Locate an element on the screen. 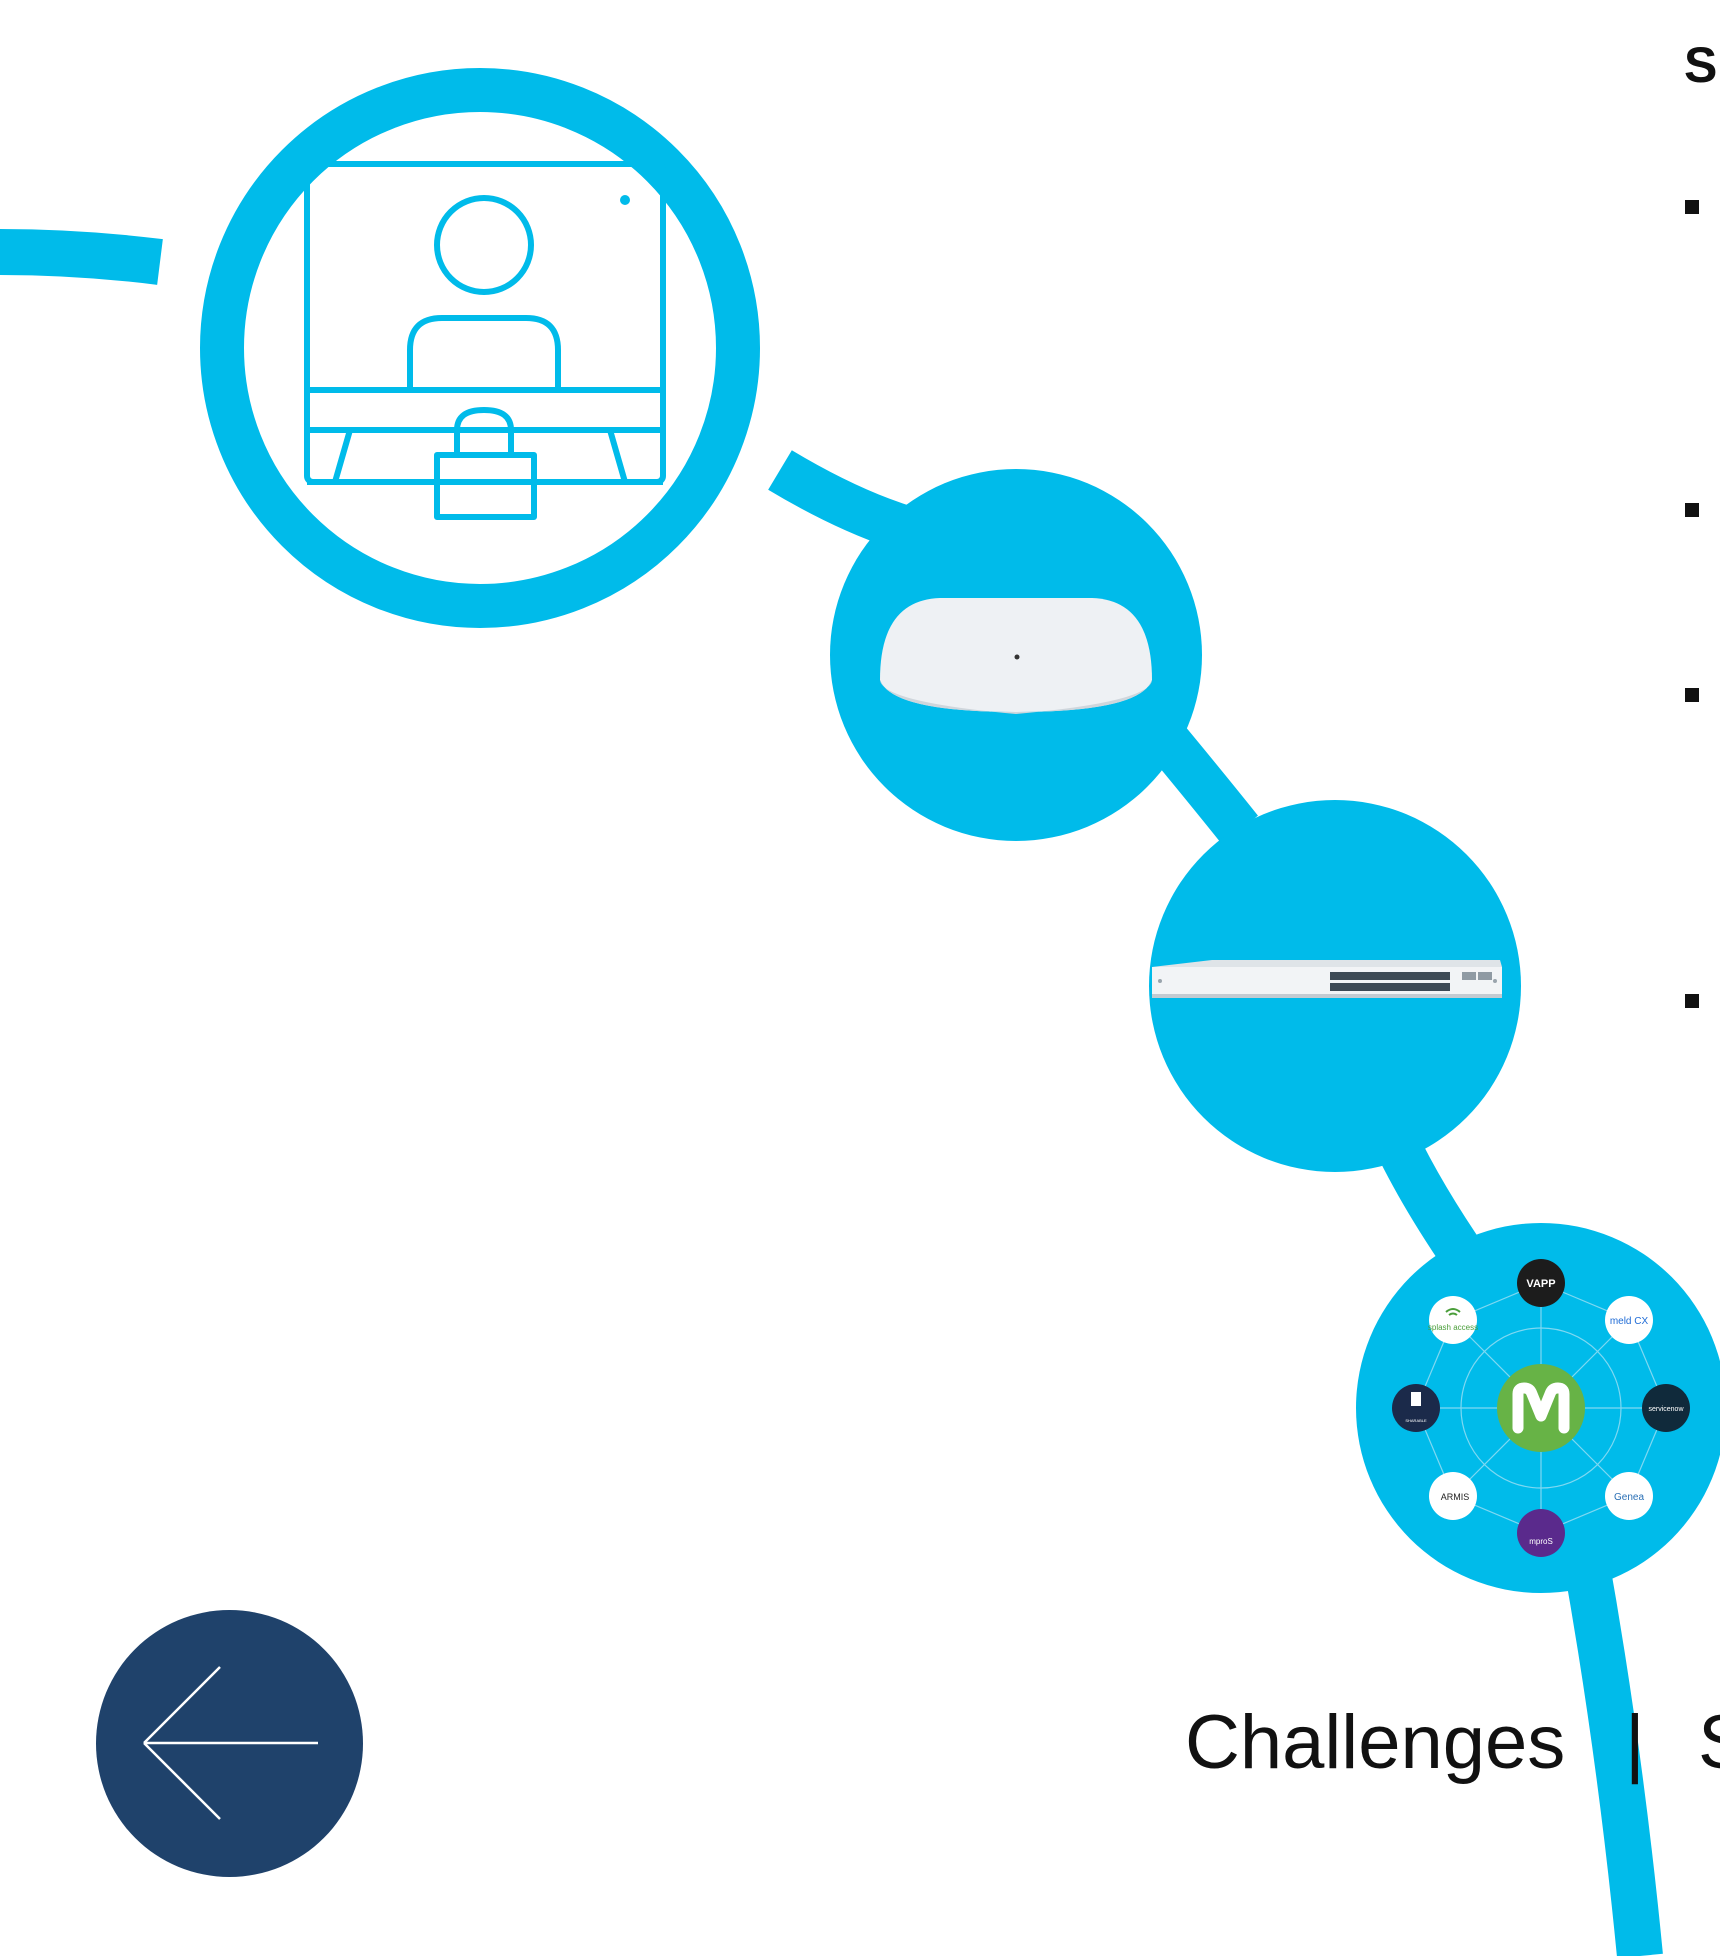 The width and height of the screenshot is (1720, 1956). partner-label: SHARABLE is located at coordinates (1416, 1420).